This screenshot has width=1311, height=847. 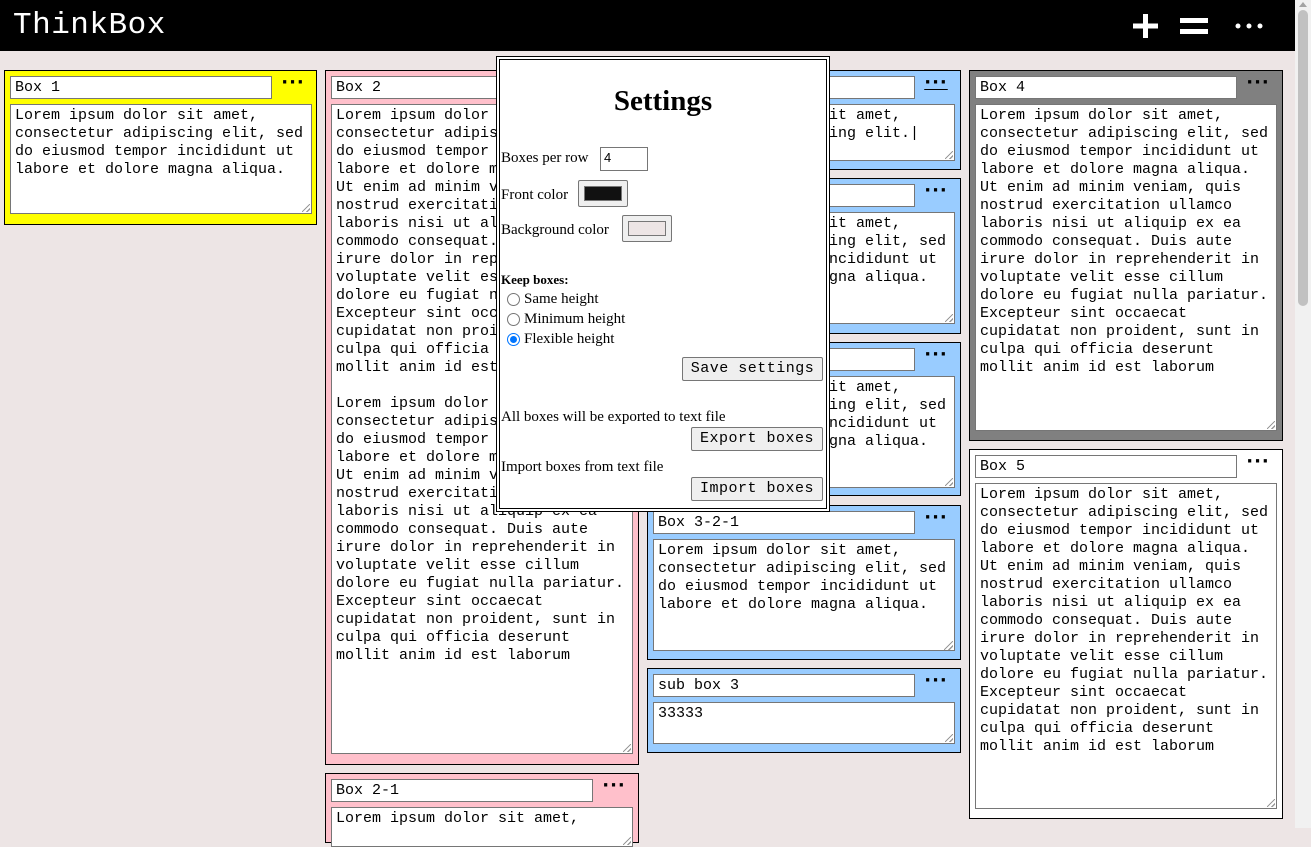 I want to click on plus-icon, so click(x=1146, y=26).